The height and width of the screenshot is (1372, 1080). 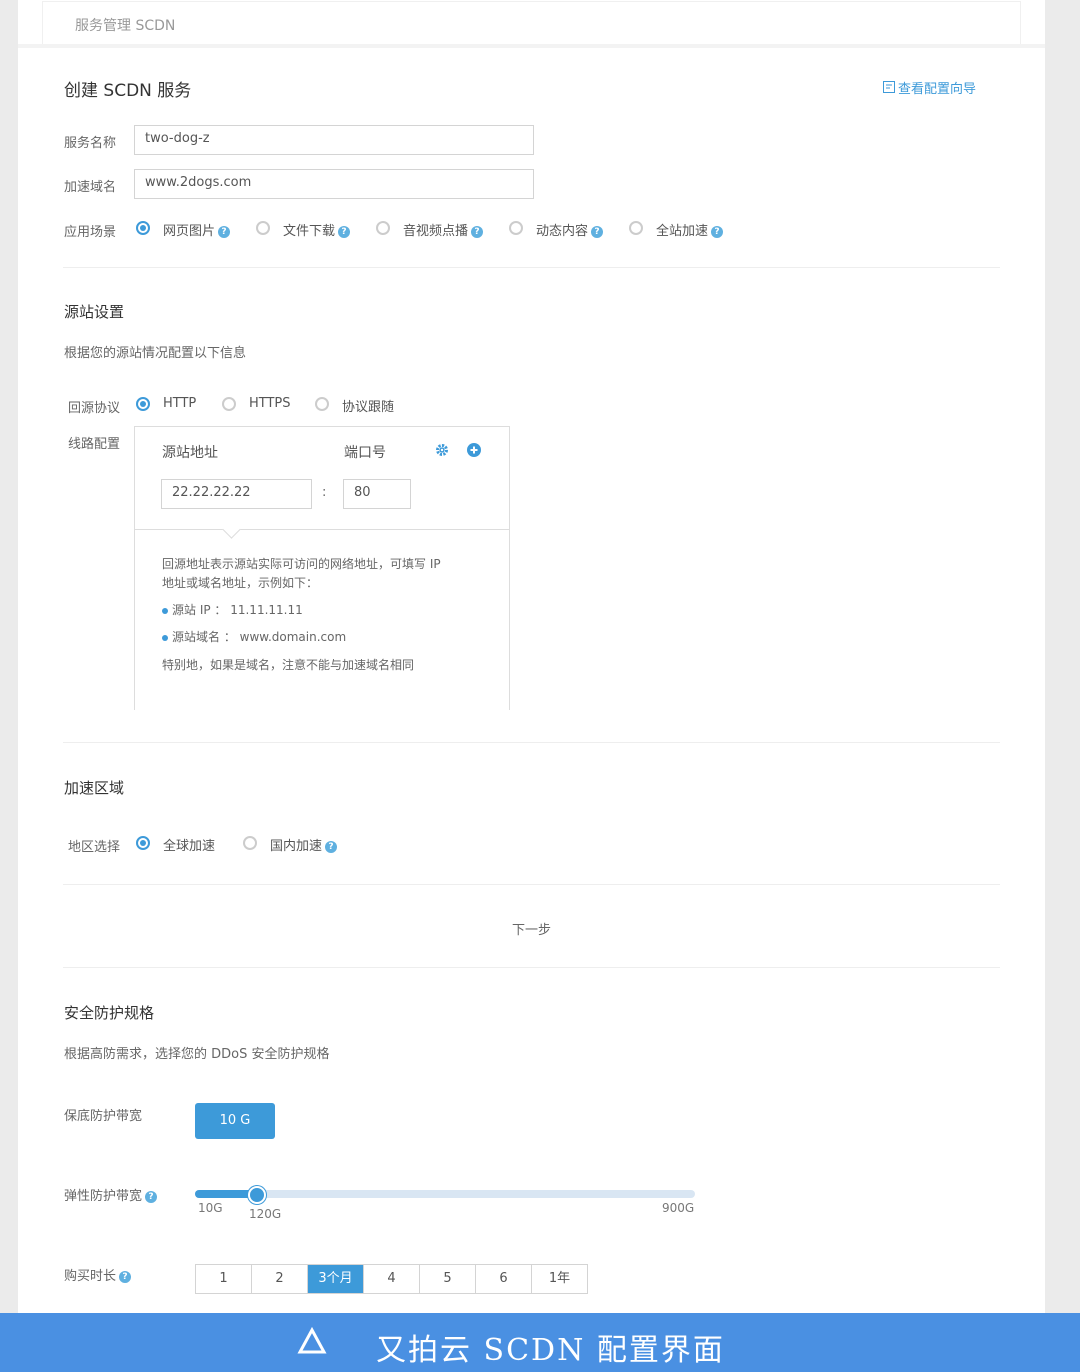 I want to click on triangle-icon, so click(x=312, y=1340).